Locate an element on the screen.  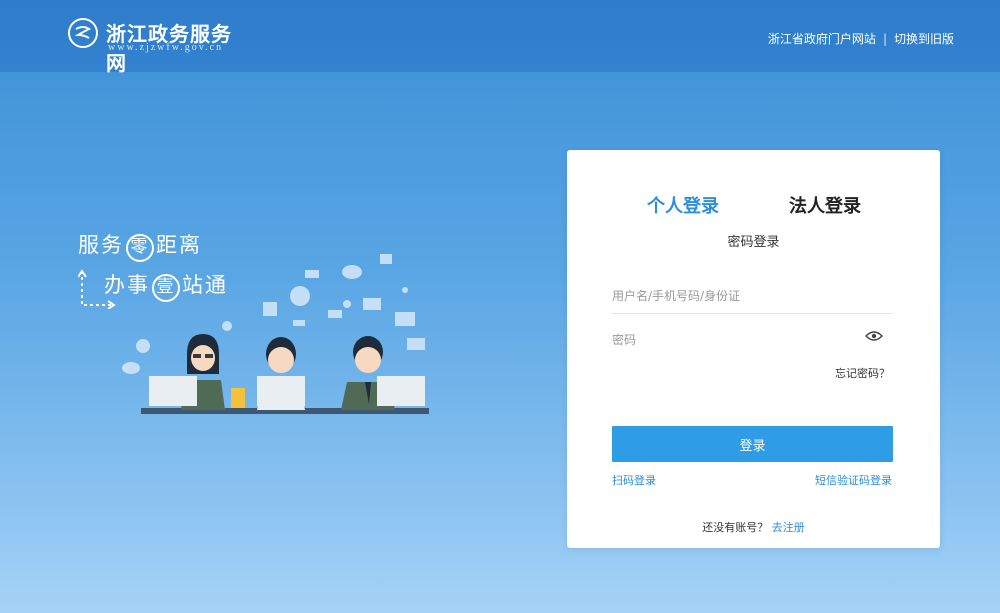
logo-url: www.zjzwfw.gov.cn is located at coordinates (166, 47).